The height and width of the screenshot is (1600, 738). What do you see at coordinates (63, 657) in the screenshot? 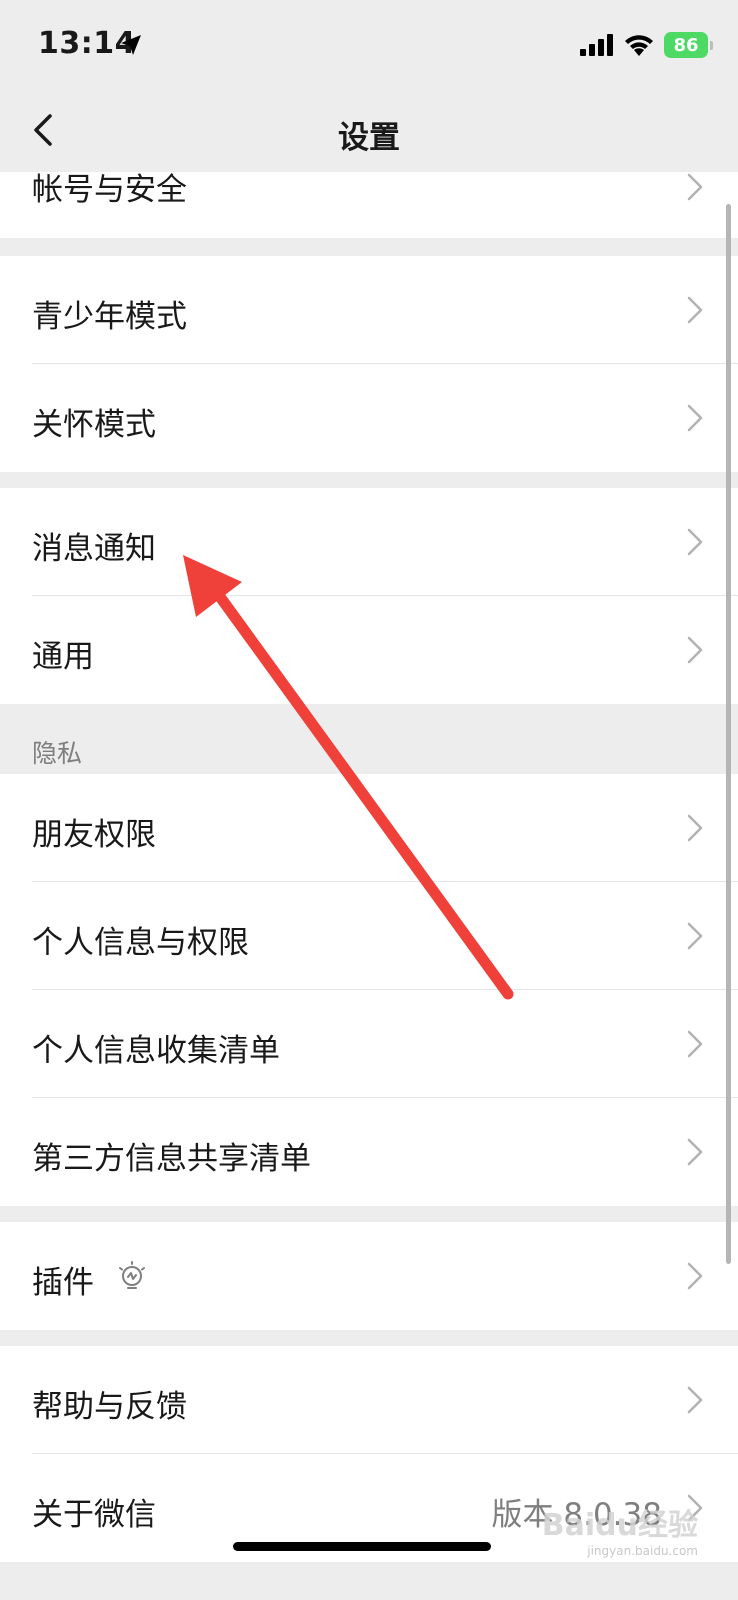
I see `cell-label: 通用` at bounding box center [63, 657].